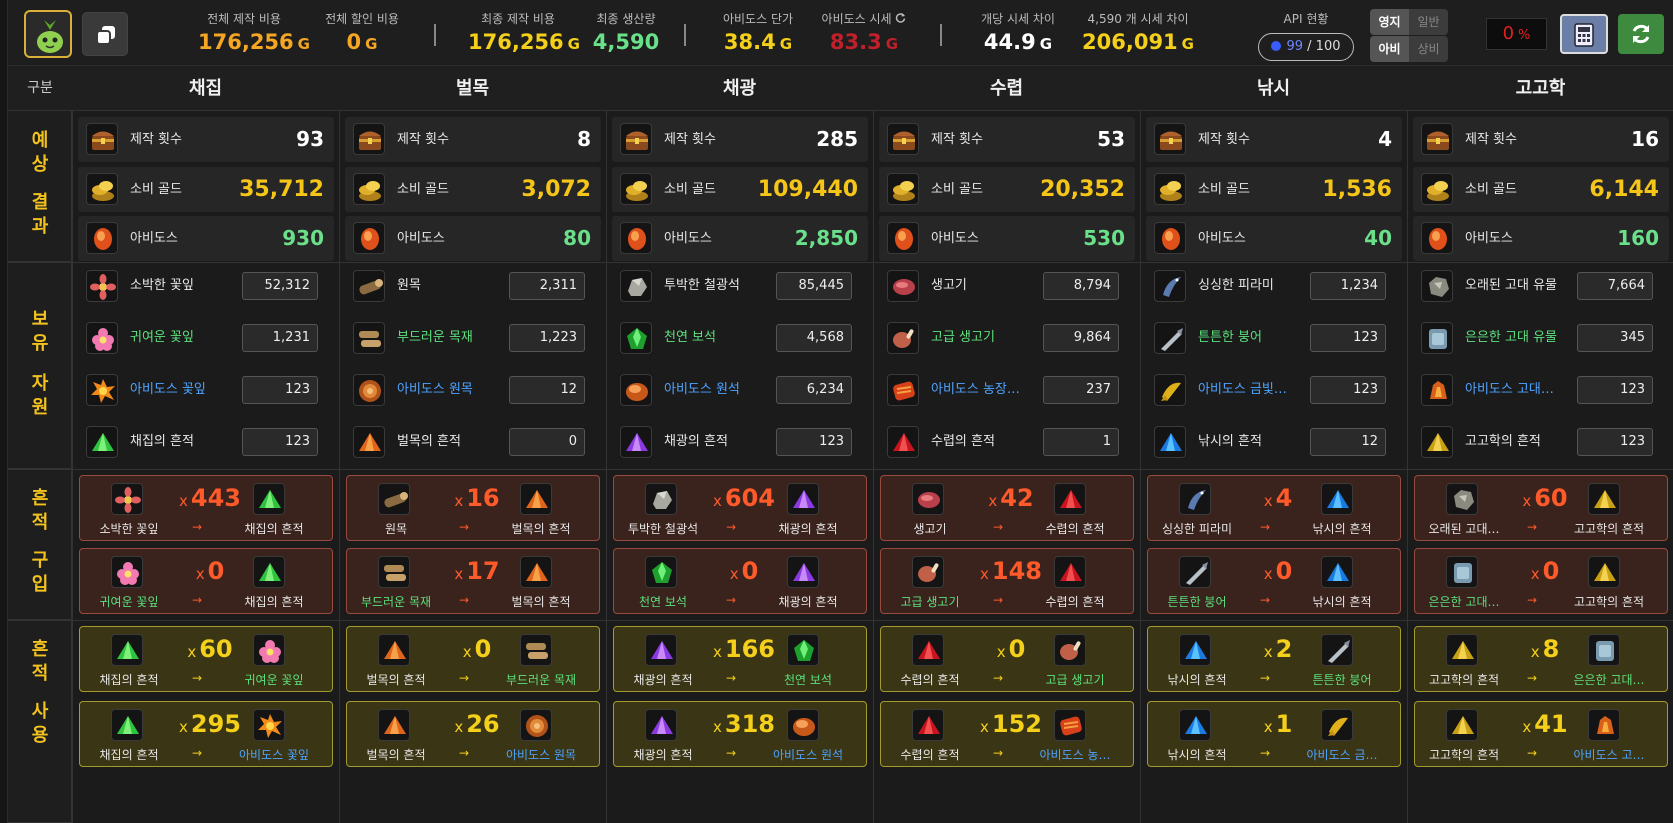  I want to click on use-exchange-card: x 295 채집의 흔적 → 아비도스 꽃잎, so click(206, 734).